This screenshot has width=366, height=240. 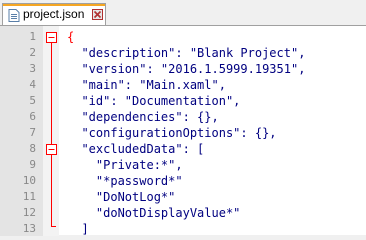 I want to click on file-icon, so click(x=14, y=15).